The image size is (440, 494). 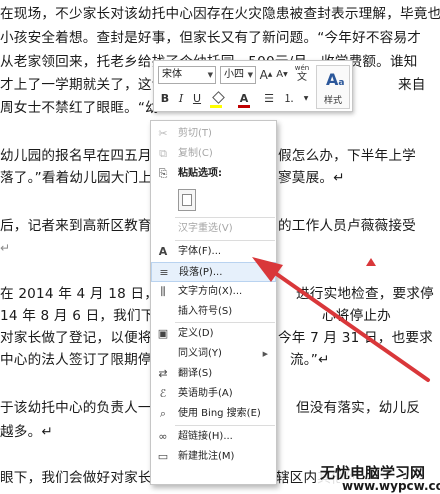 I want to click on menu-item-bing-search: ⌕ 使用 Bing 搜索(E), so click(x=213, y=414).